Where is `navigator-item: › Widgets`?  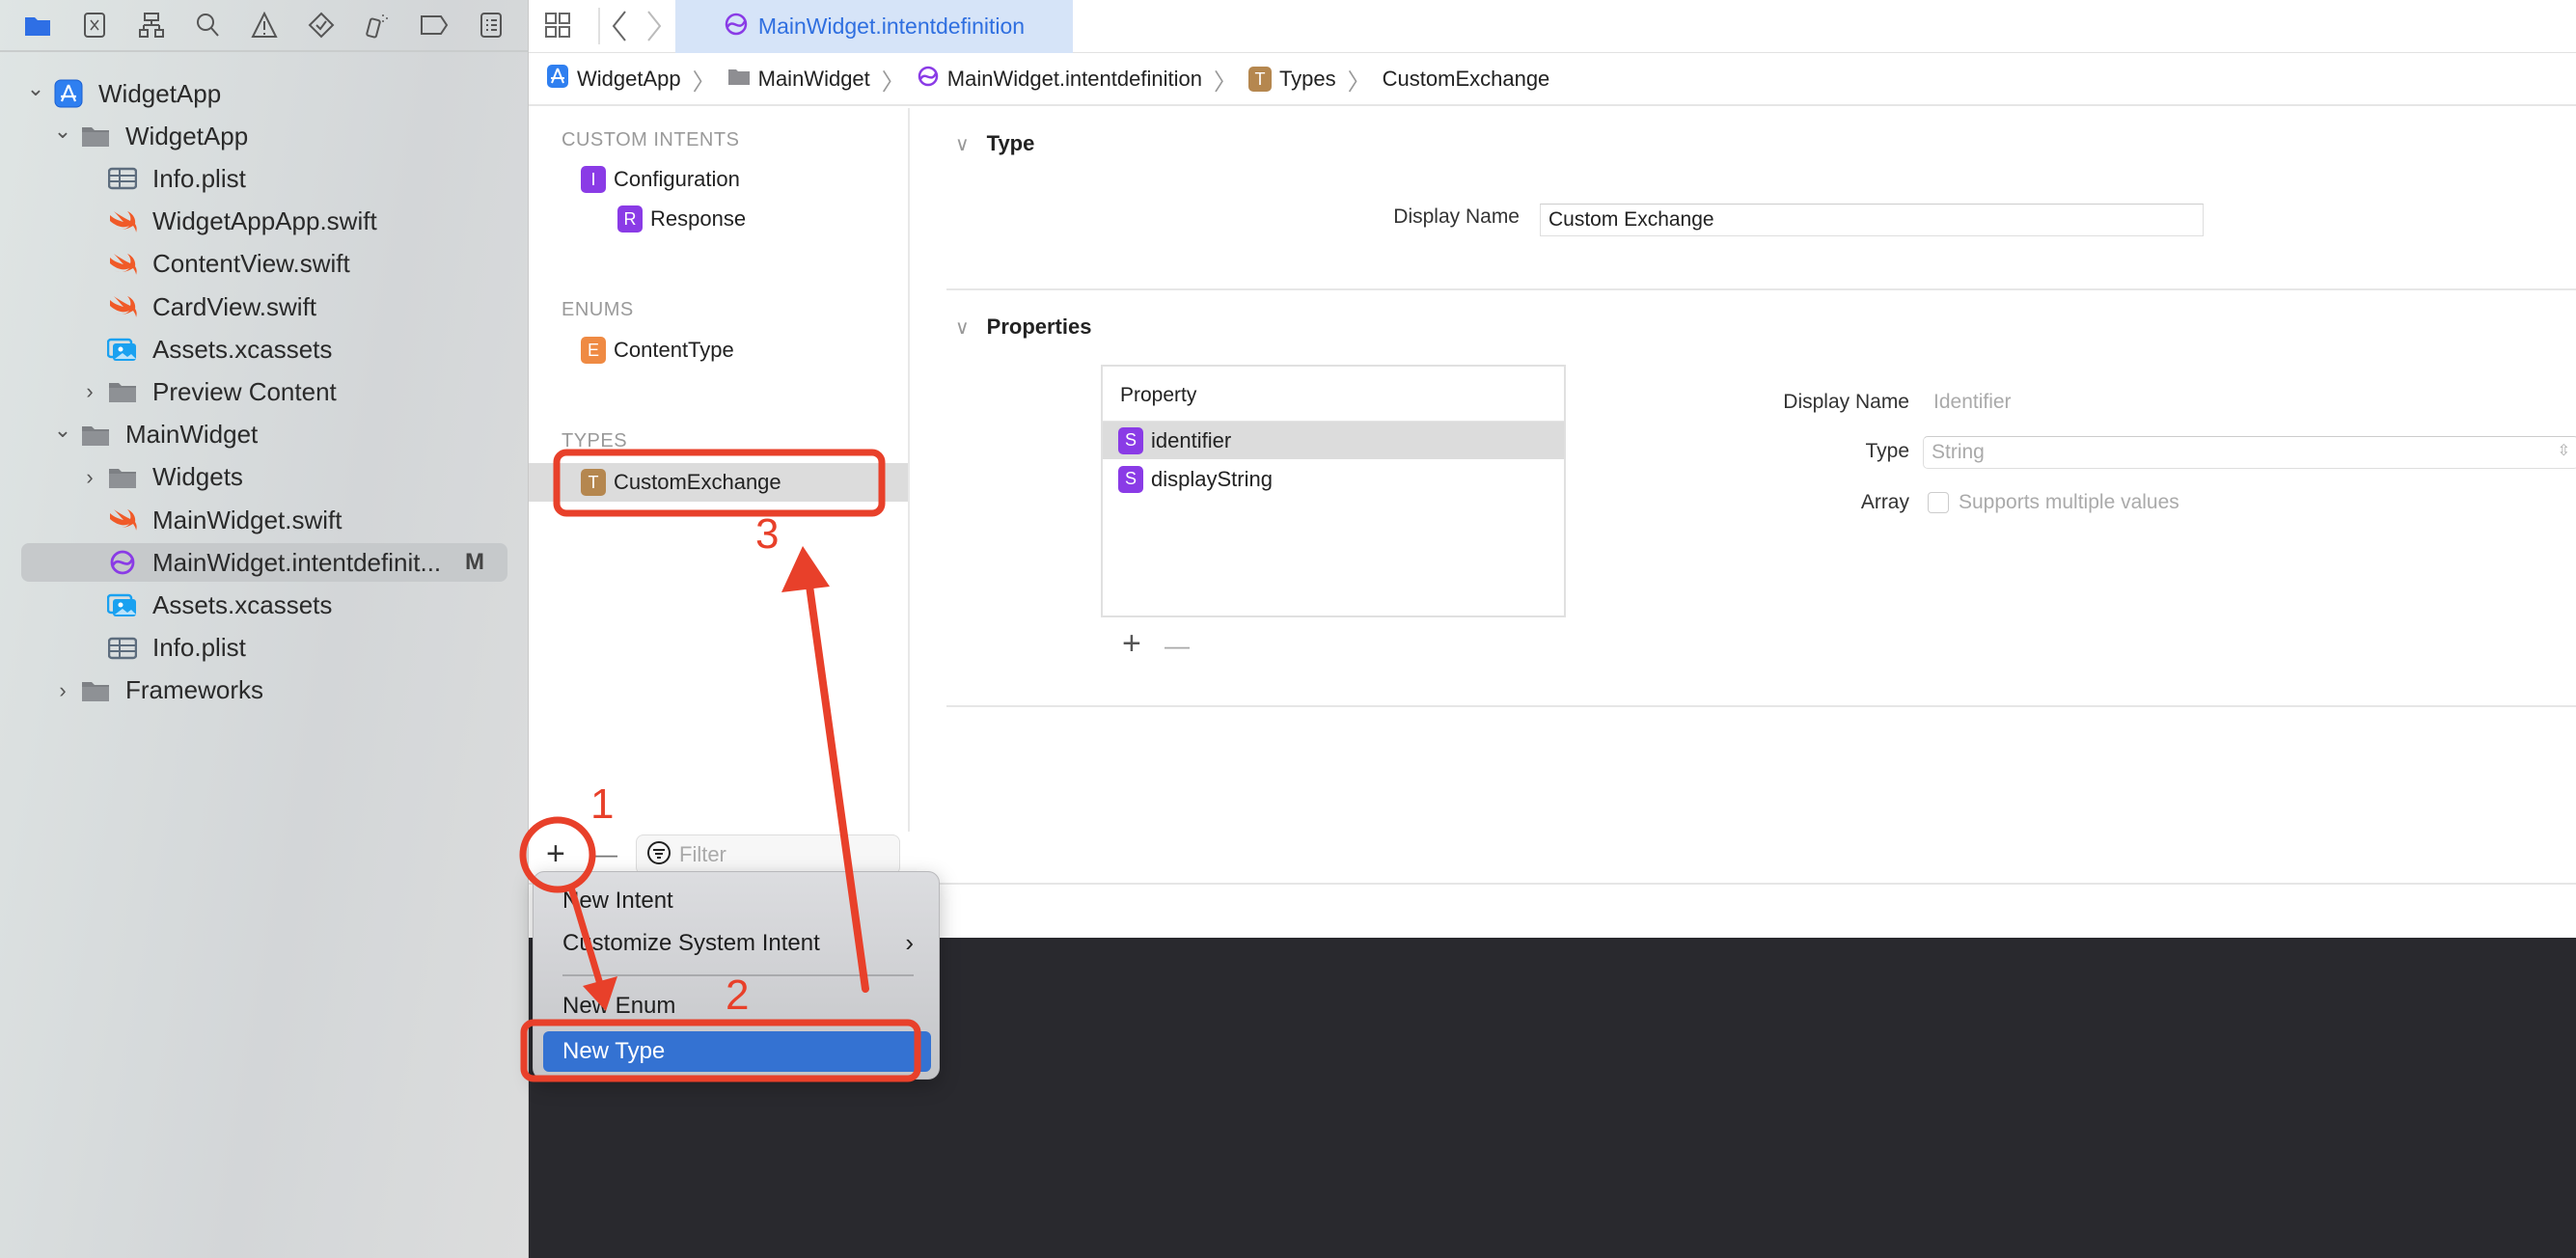 navigator-item: › Widgets is located at coordinates (122, 477).